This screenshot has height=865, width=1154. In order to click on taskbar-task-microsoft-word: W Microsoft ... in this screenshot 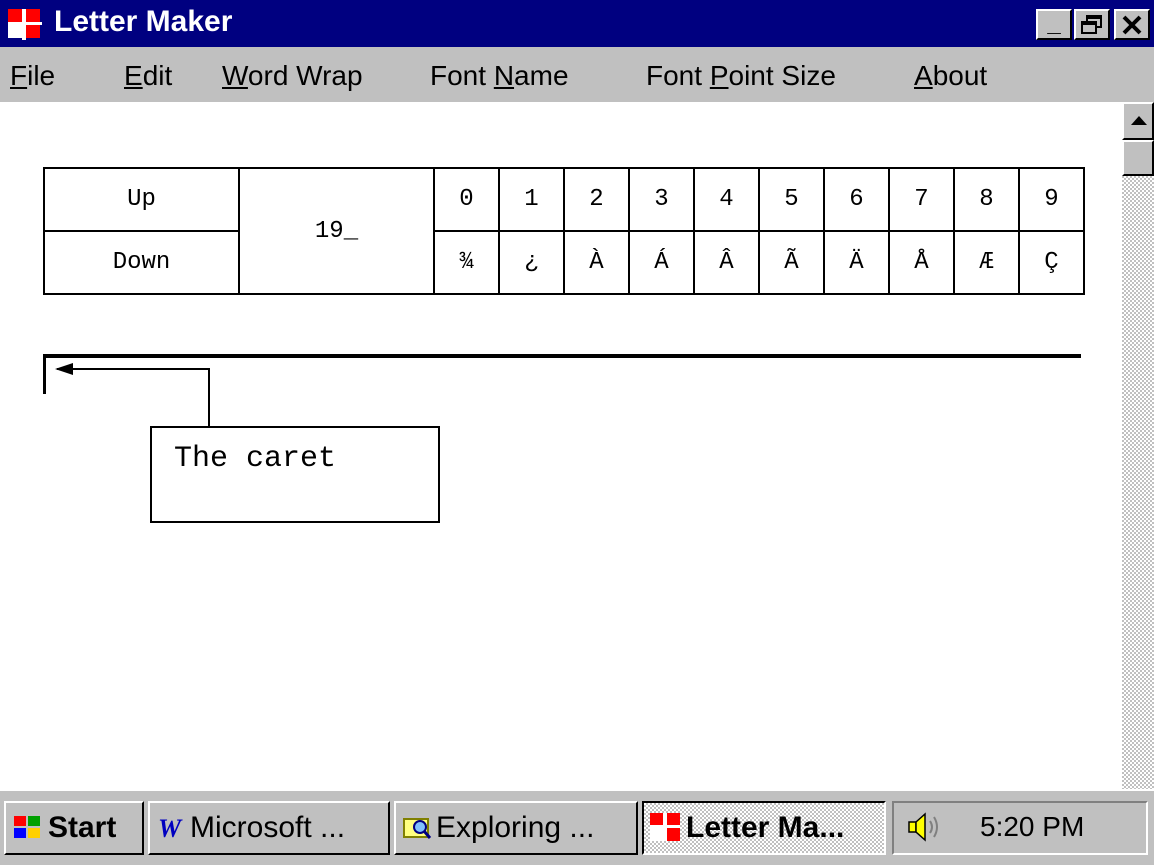, I will do `click(269, 828)`.